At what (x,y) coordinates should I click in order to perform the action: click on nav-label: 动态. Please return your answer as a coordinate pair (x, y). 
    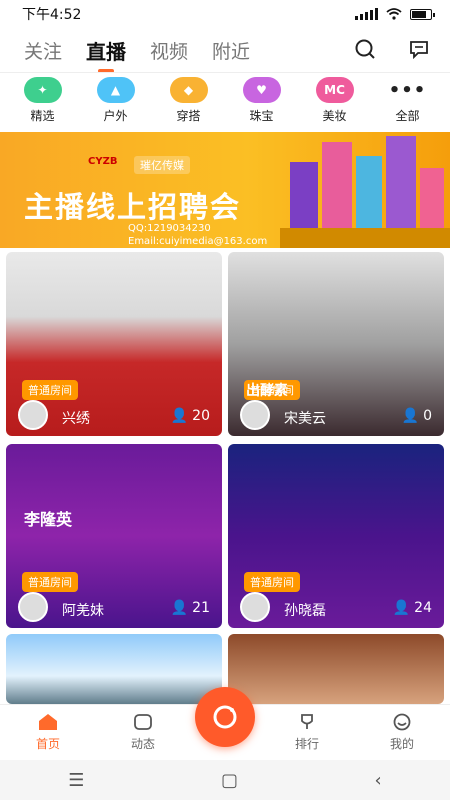
    Looking at the image, I should click on (142, 744).